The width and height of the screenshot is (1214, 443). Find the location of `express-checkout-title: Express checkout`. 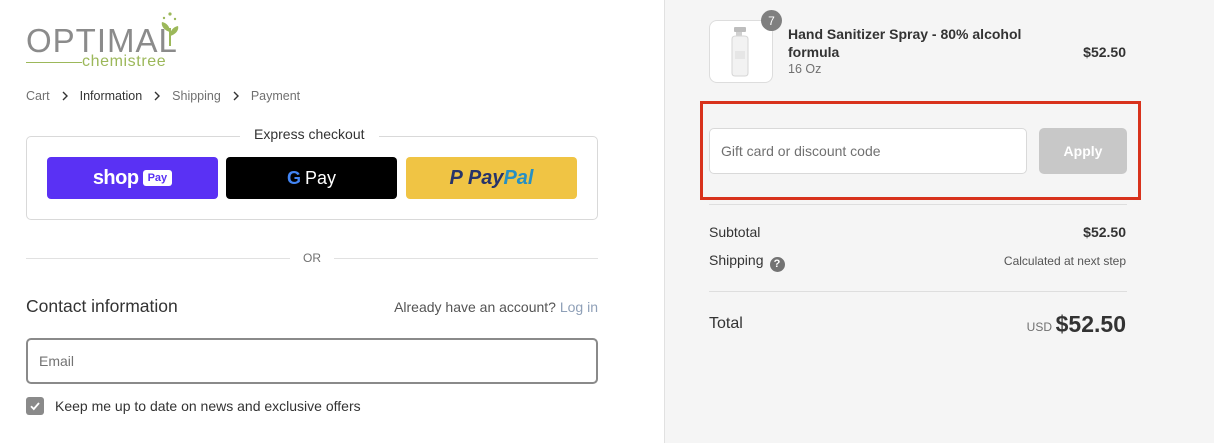

express-checkout-title: Express checkout is located at coordinates (309, 134).